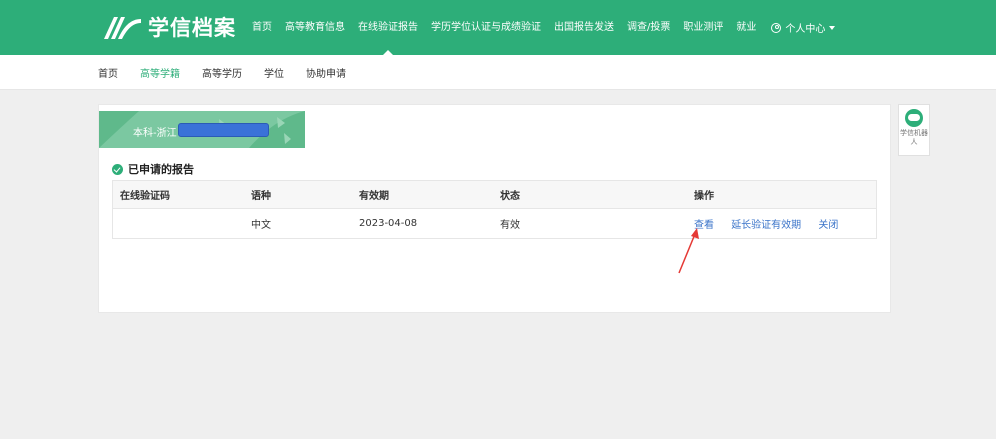 This screenshot has height=439, width=996. I want to click on site-logo: 学信档案, so click(169, 27).